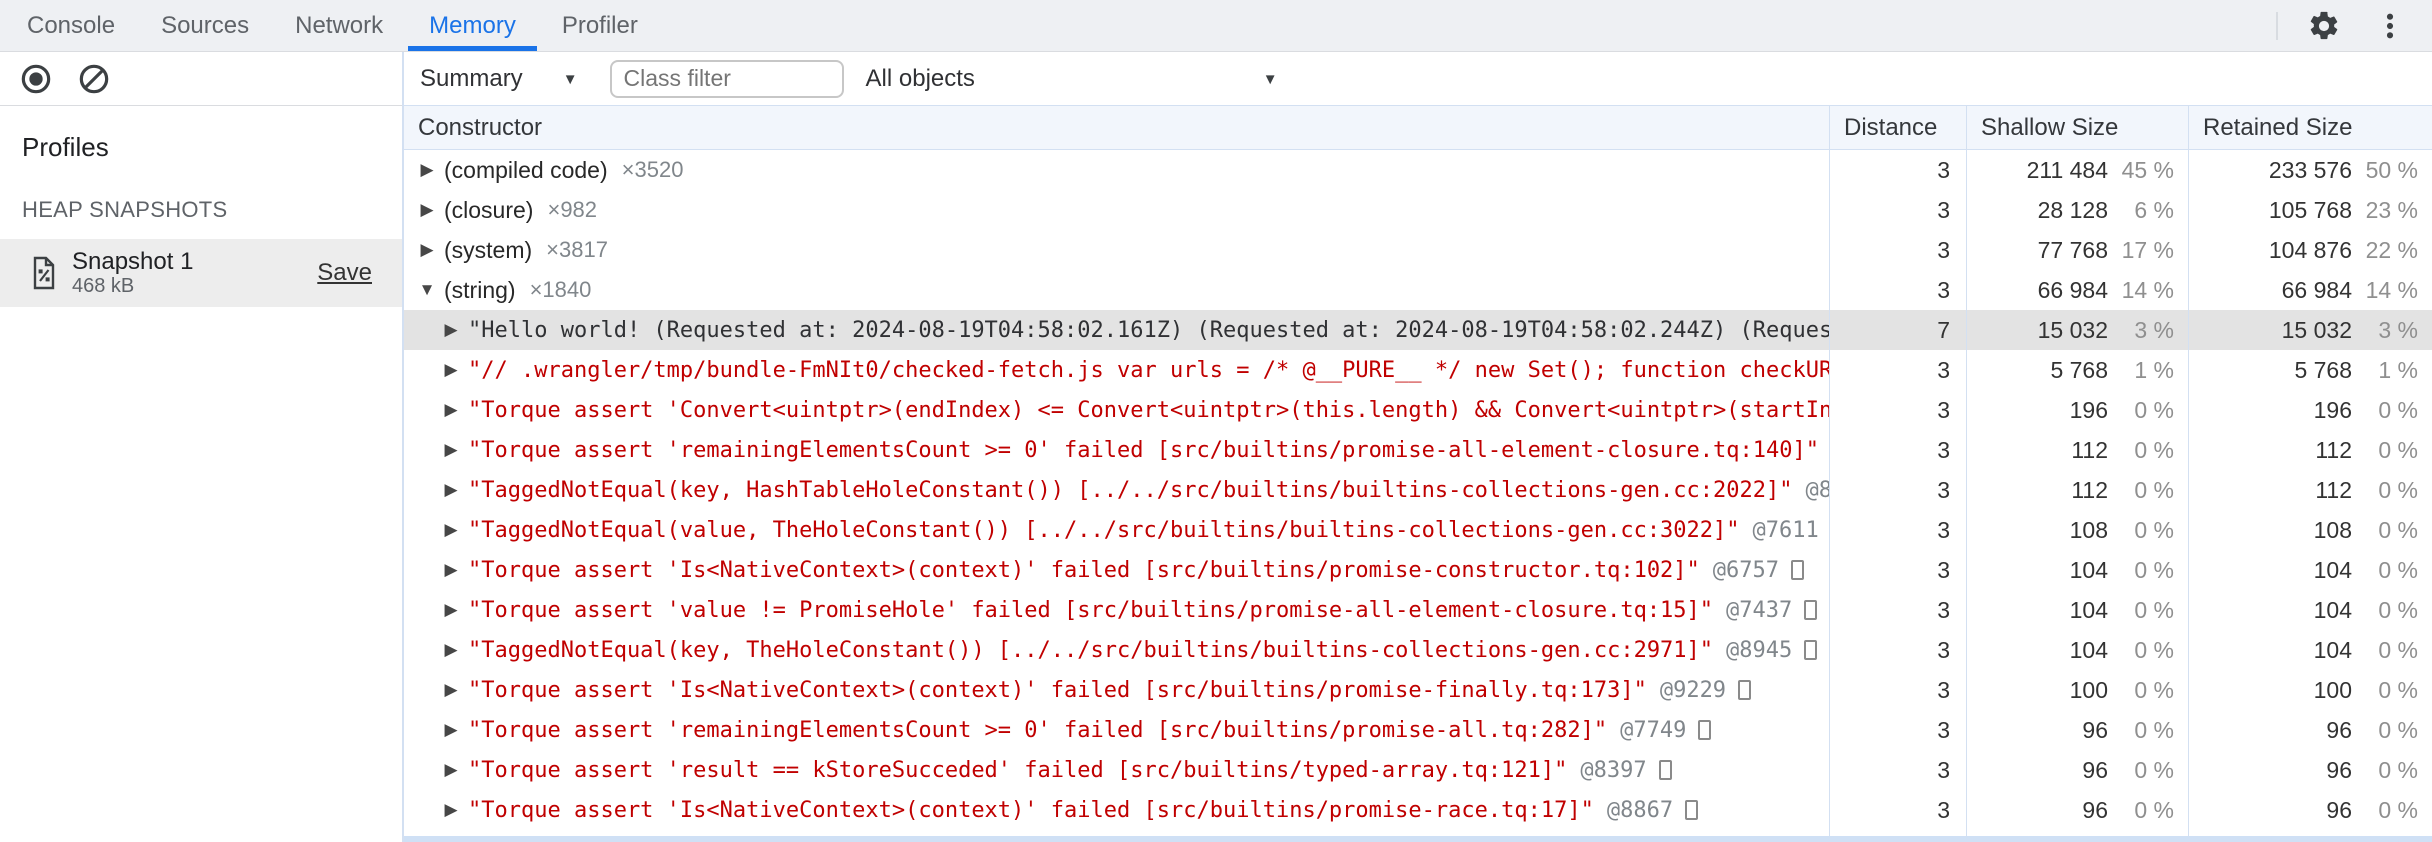 The height and width of the screenshot is (842, 2432). Describe the element at coordinates (2310, 690) in the screenshot. I see `retained-size-cell: 100 0 %` at that location.